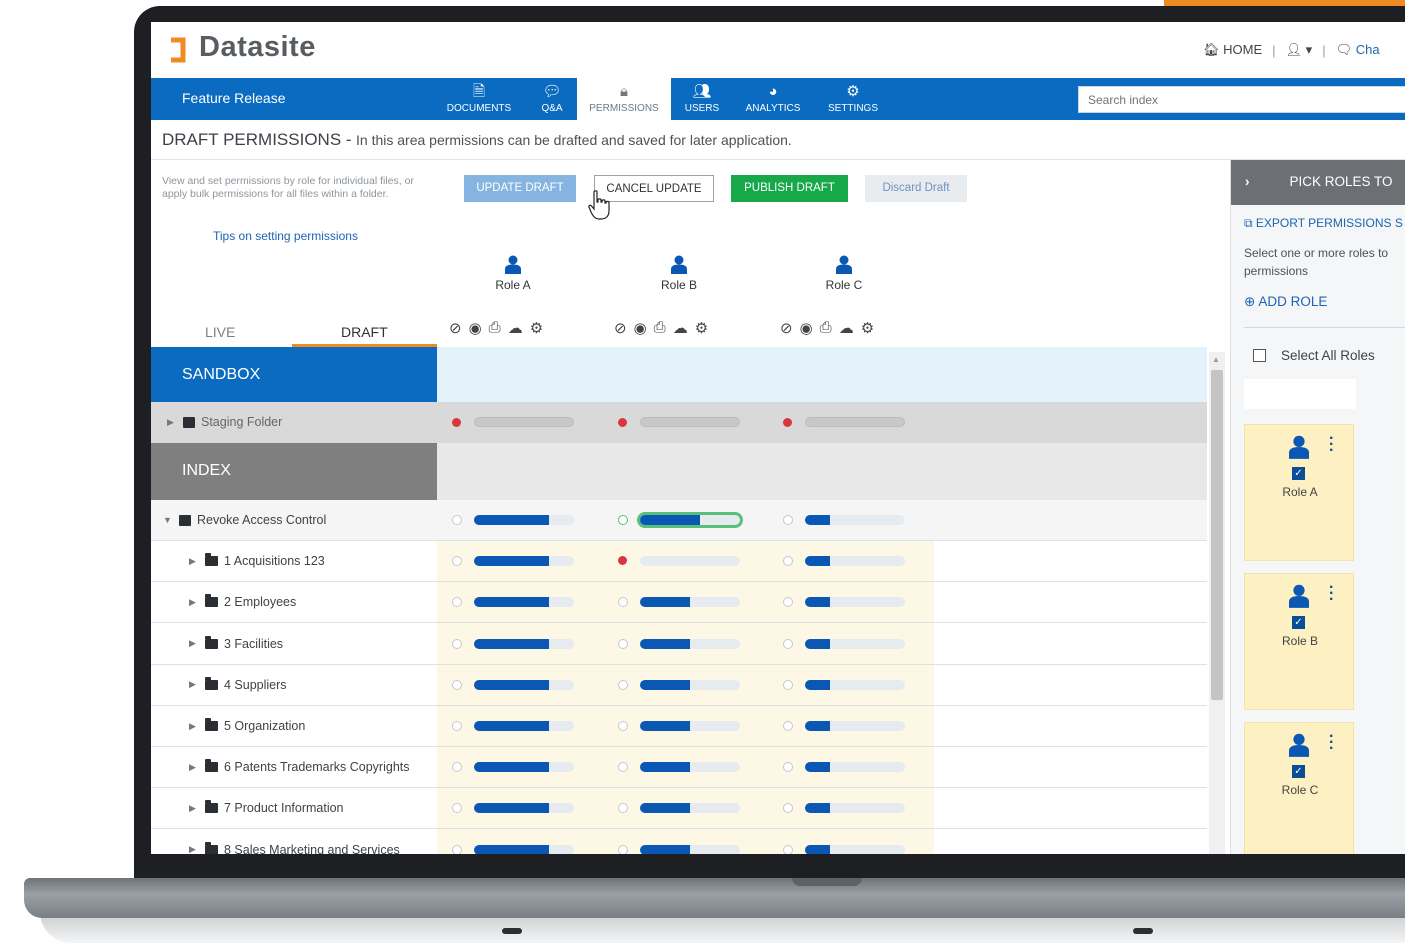 The image size is (1405, 943). What do you see at coordinates (679, 644) in the screenshot?
I see `table-row: ▶ 3 Facilities` at bounding box center [679, 644].